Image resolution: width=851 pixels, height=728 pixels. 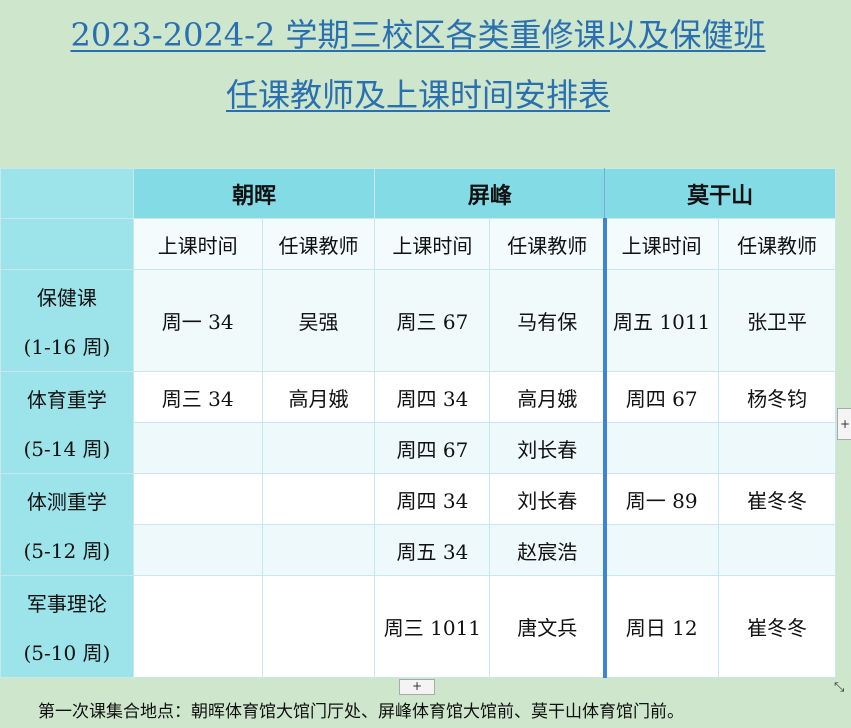 What do you see at coordinates (418, 35) in the screenshot?
I see `page-title-line1: 2023-2024-2 学期三校区各类重修课以及保健班` at bounding box center [418, 35].